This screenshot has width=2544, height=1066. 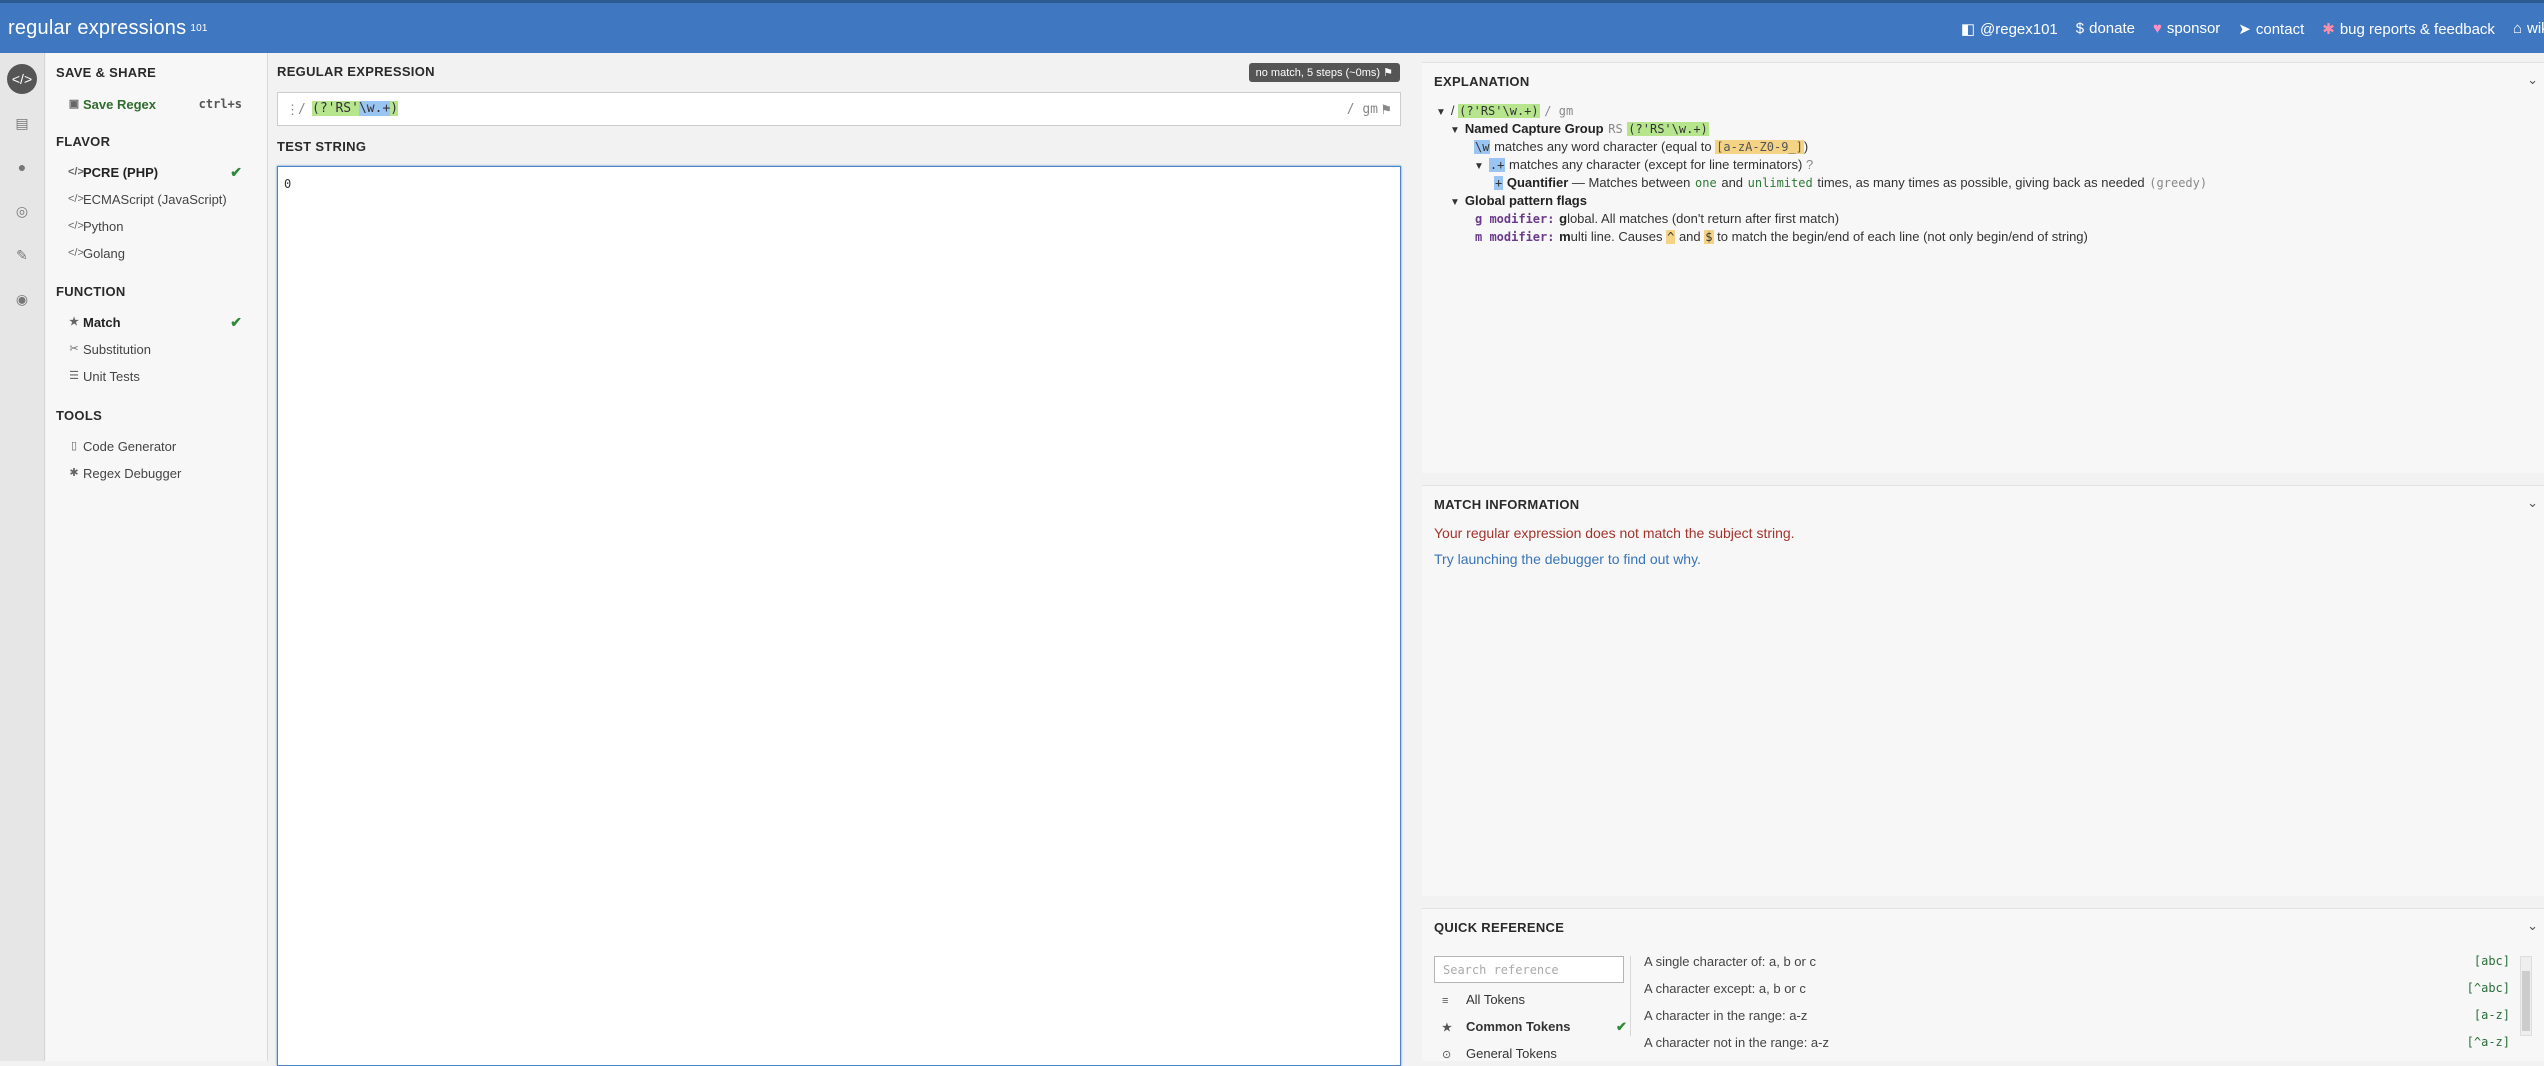 What do you see at coordinates (1809, 164) in the screenshot?
I see `help-icon: ?` at bounding box center [1809, 164].